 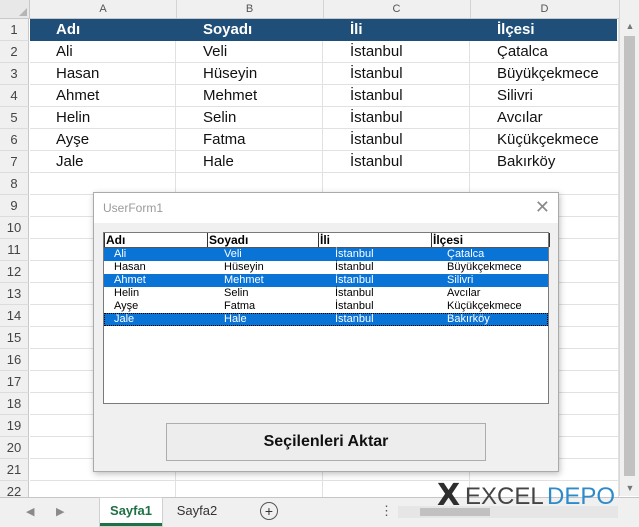 What do you see at coordinates (629, 26) in the screenshot?
I see `scroll-up-arrow-icon: ▲` at bounding box center [629, 26].